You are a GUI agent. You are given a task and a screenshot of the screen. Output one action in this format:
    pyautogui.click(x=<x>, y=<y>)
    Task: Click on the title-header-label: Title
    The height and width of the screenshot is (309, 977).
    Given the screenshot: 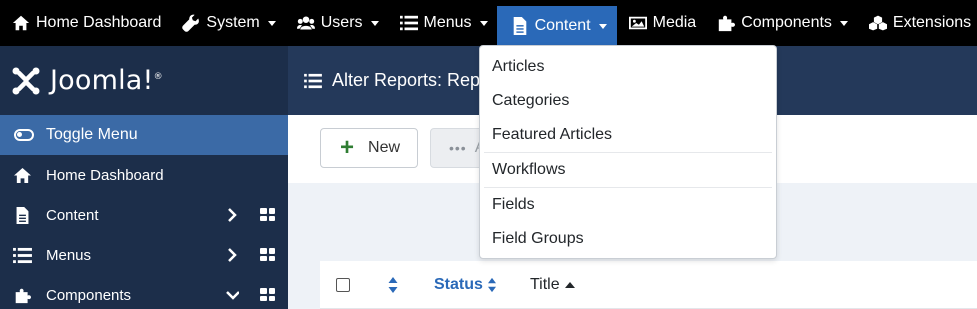 What is the action you would take?
    pyautogui.click(x=545, y=284)
    